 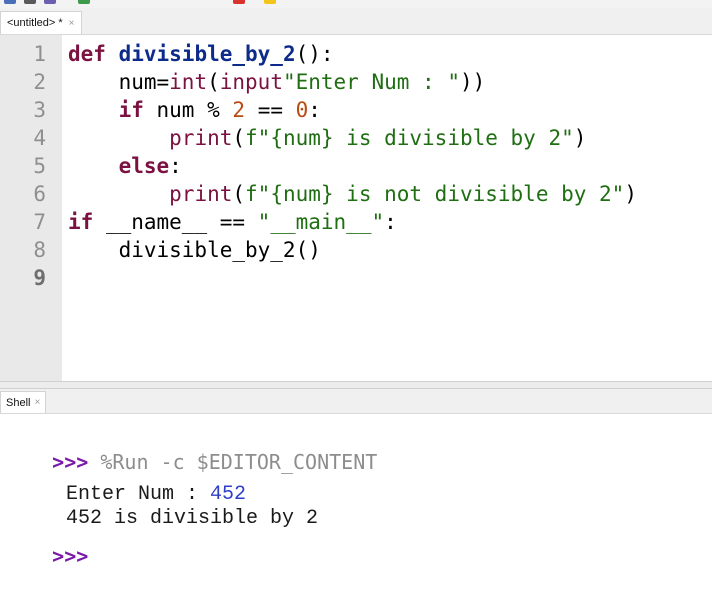 What do you see at coordinates (188, 110) in the screenshot?
I see `code-token: num %` at bounding box center [188, 110].